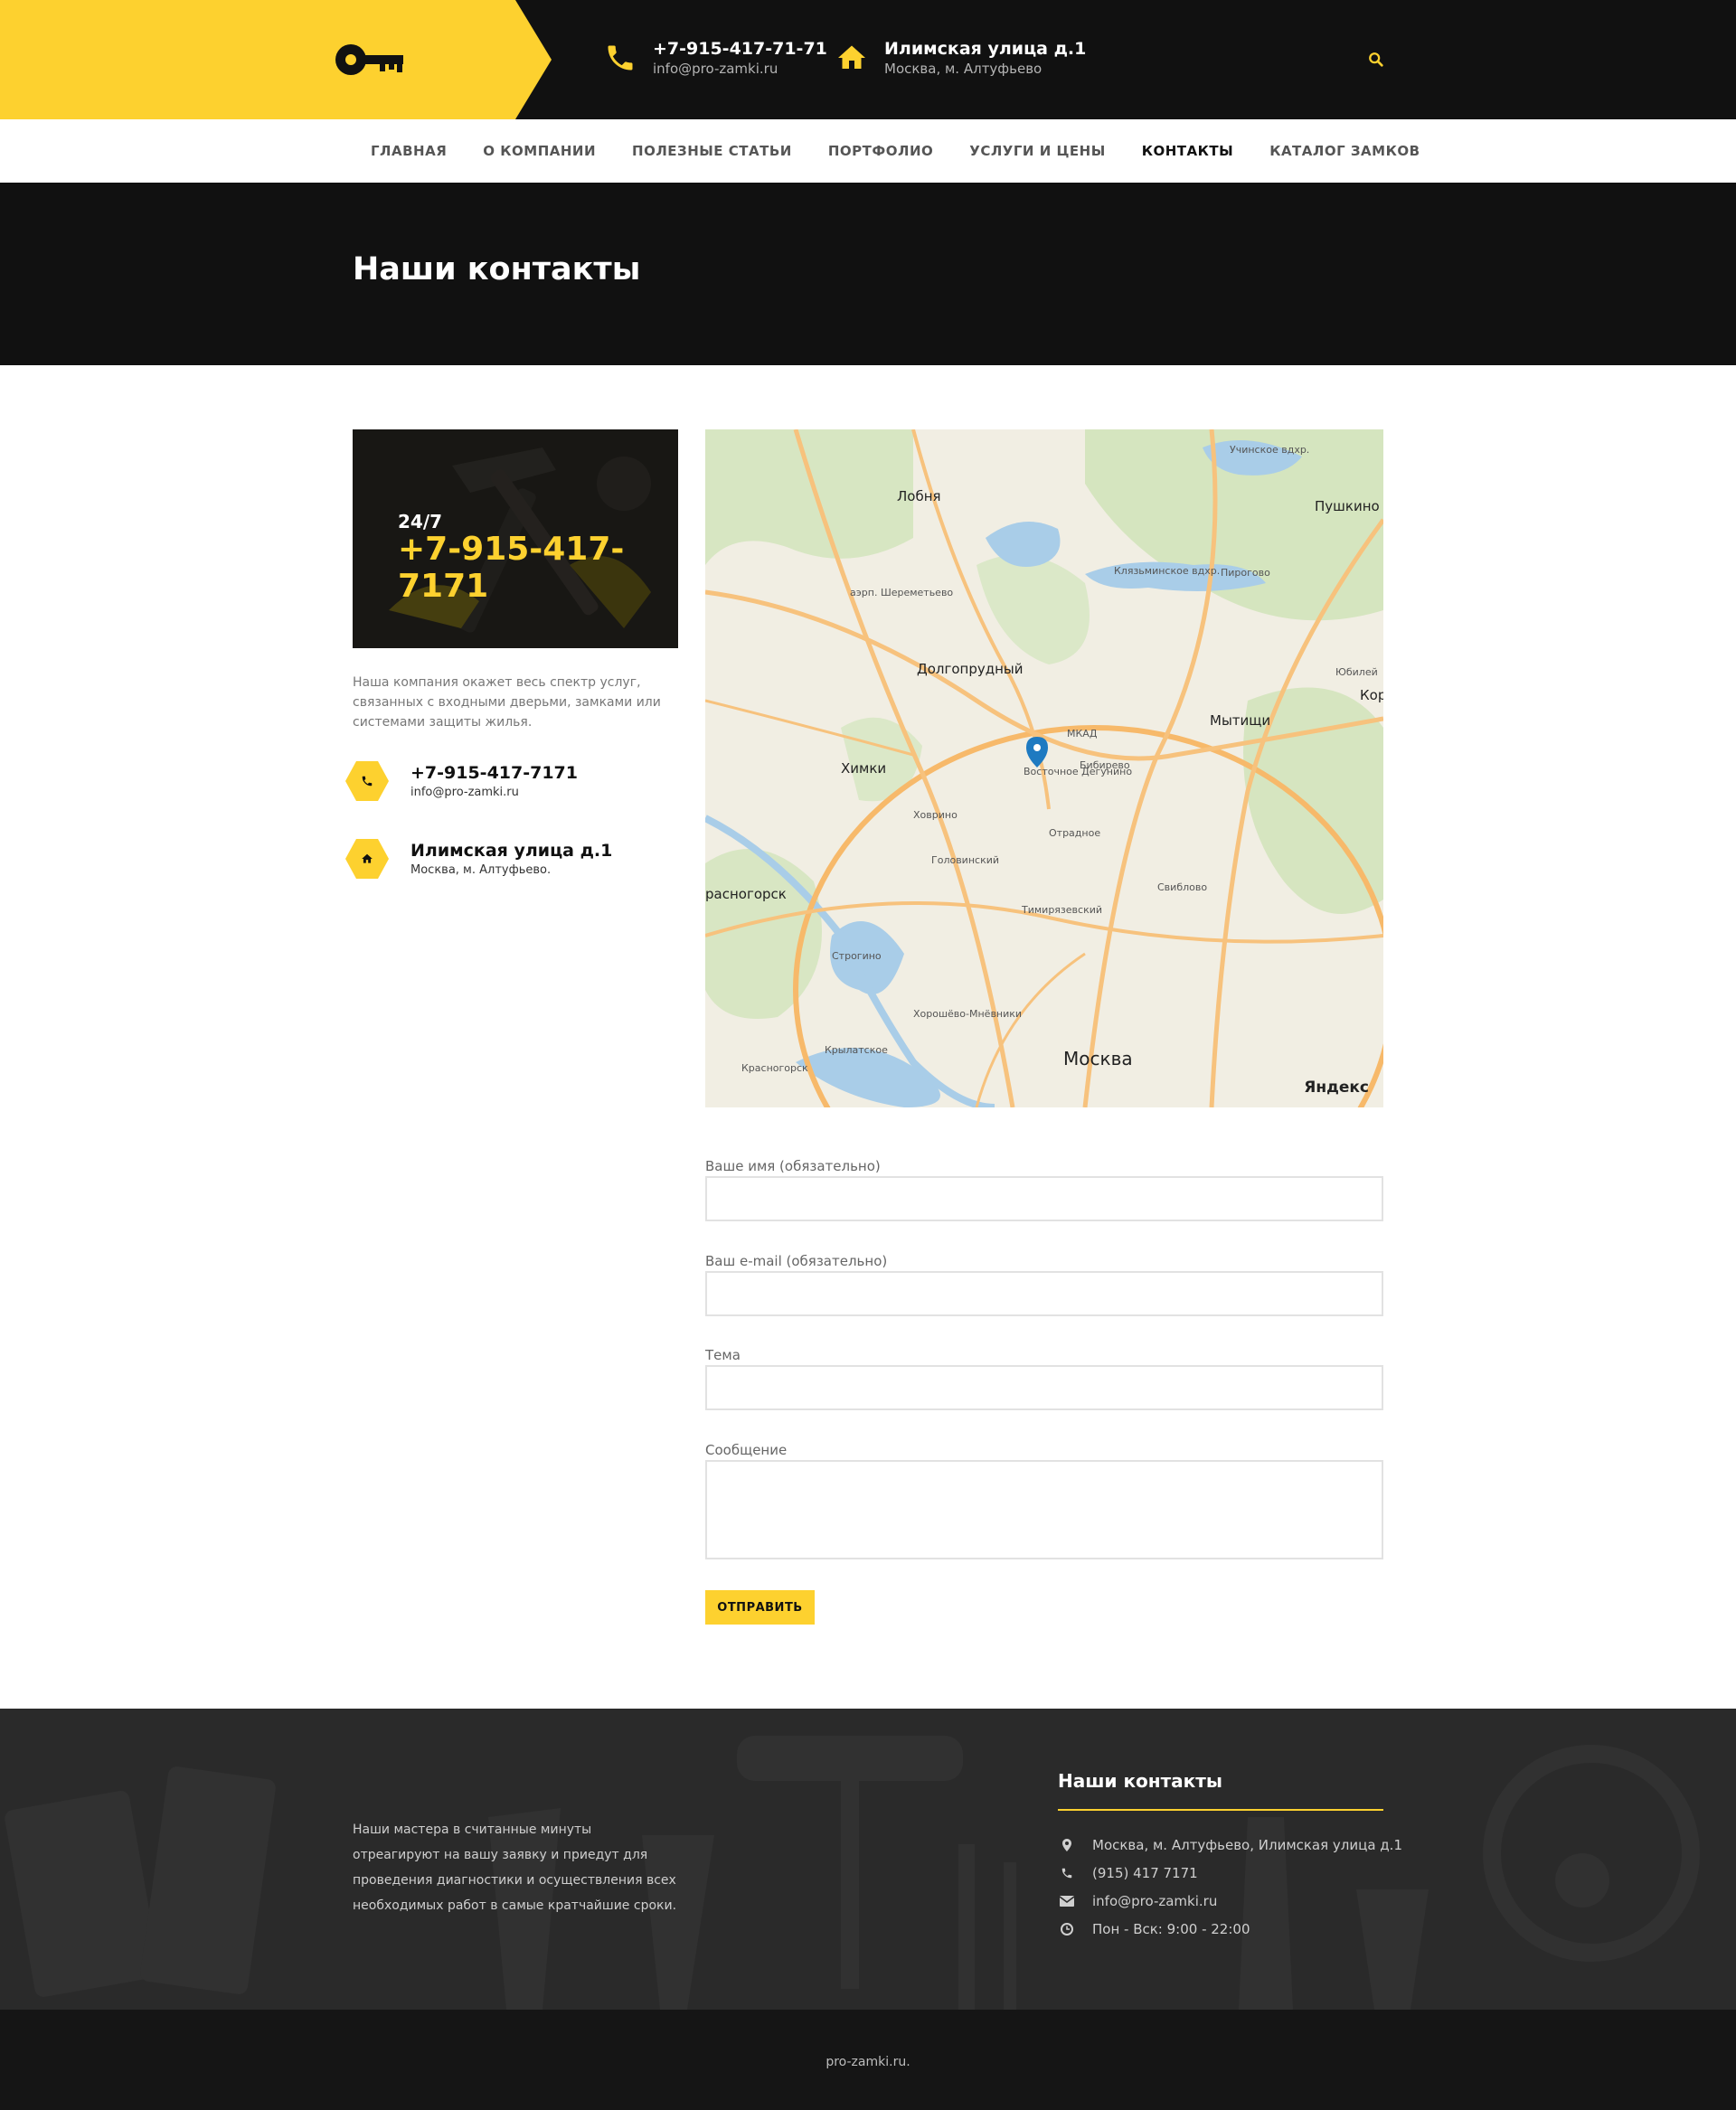  I want to click on footer-hours: Пон - Вск: 9:00 - 22:00, so click(1171, 1929).